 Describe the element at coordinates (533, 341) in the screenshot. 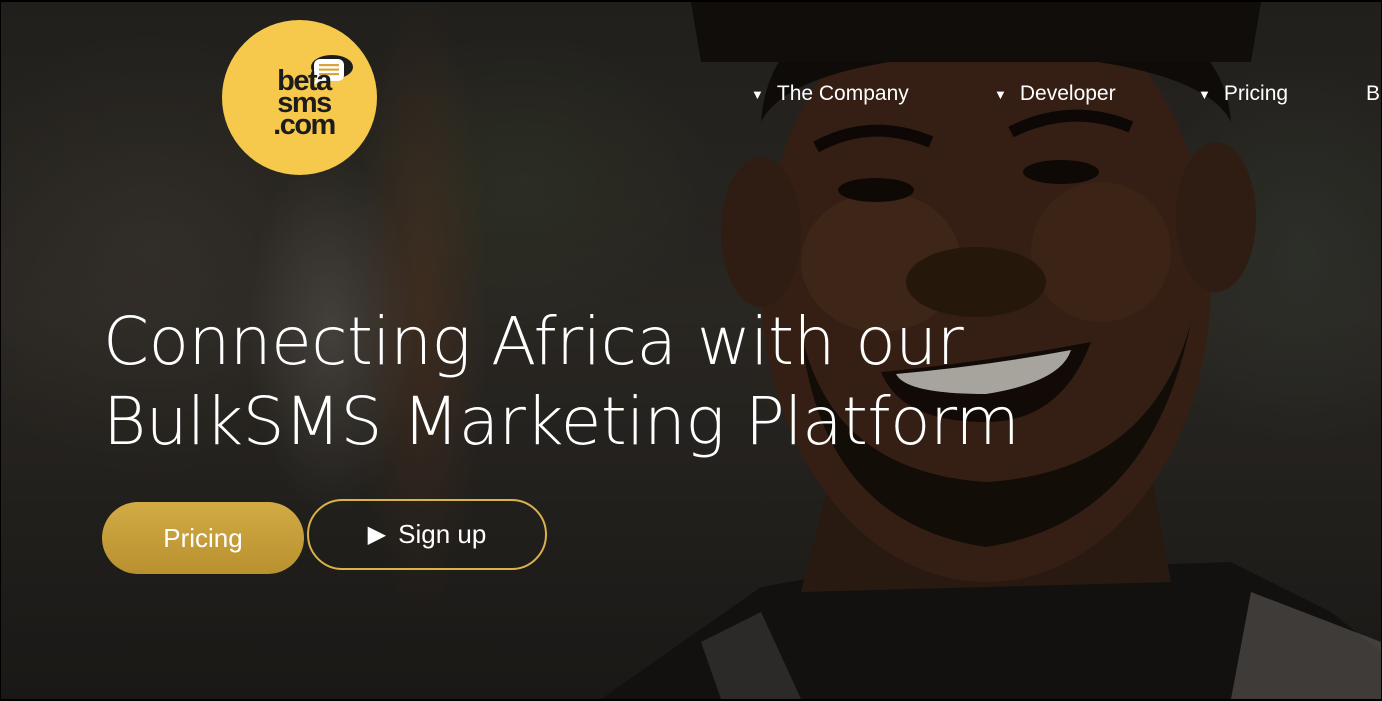

I see `headline-line-1: Connecting Africa with our` at that location.